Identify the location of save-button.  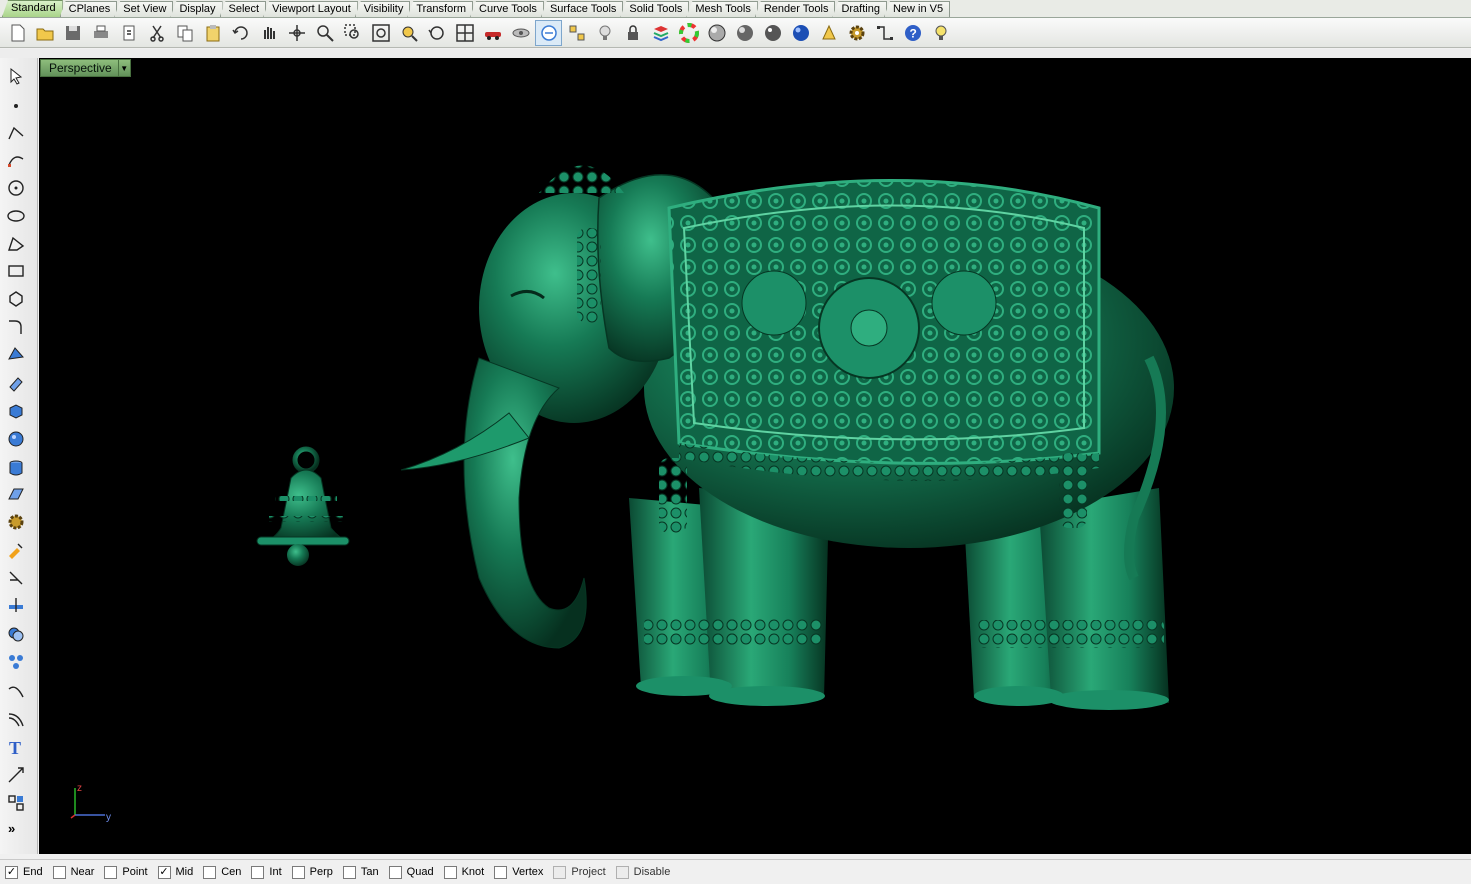
(72, 33).